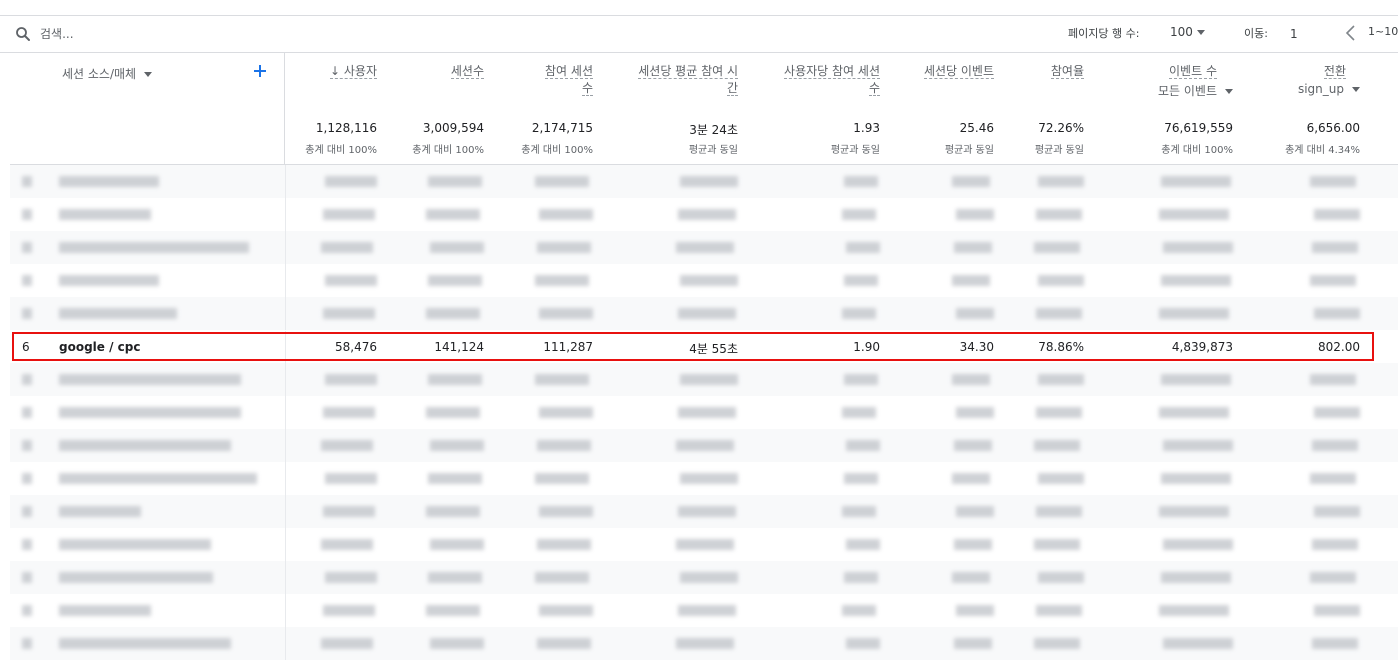 This screenshot has height=667, width=1398. What do you see at coordinates (713, 130) in the screenshot?
I see `total-avg-engagement-time: 3분 24초` at bounding box center [713, 130].